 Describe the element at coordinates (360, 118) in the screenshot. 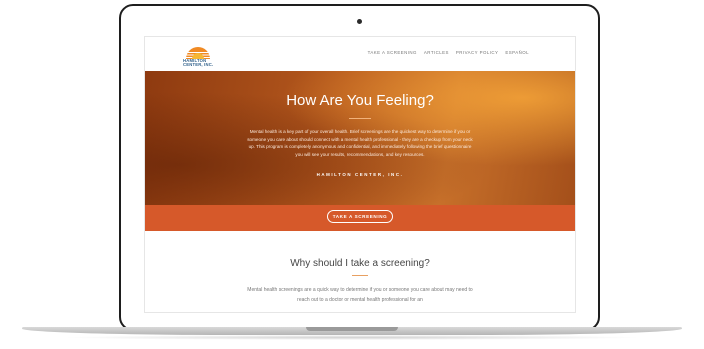

I see `hero-divider` at that location.